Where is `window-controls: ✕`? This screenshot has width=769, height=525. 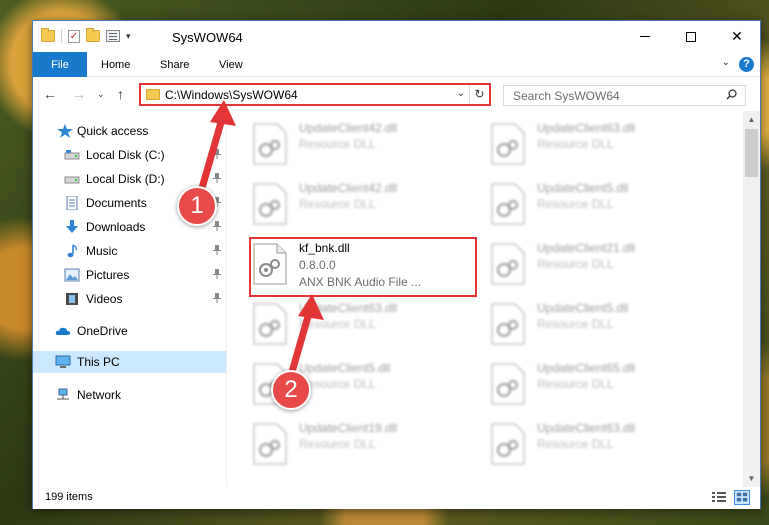 window-controls: ✕ is located at coordinates (691, 36).